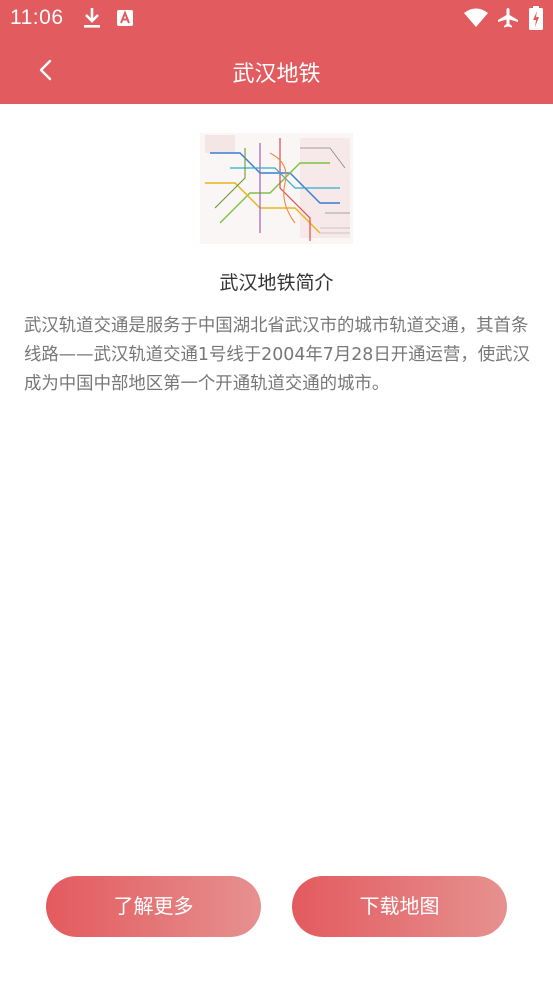 This screenshot has width=553, height=983. Describe the element at coordinates (37, 17) in the screenshot. I see `status-time: 11:06` at that location.